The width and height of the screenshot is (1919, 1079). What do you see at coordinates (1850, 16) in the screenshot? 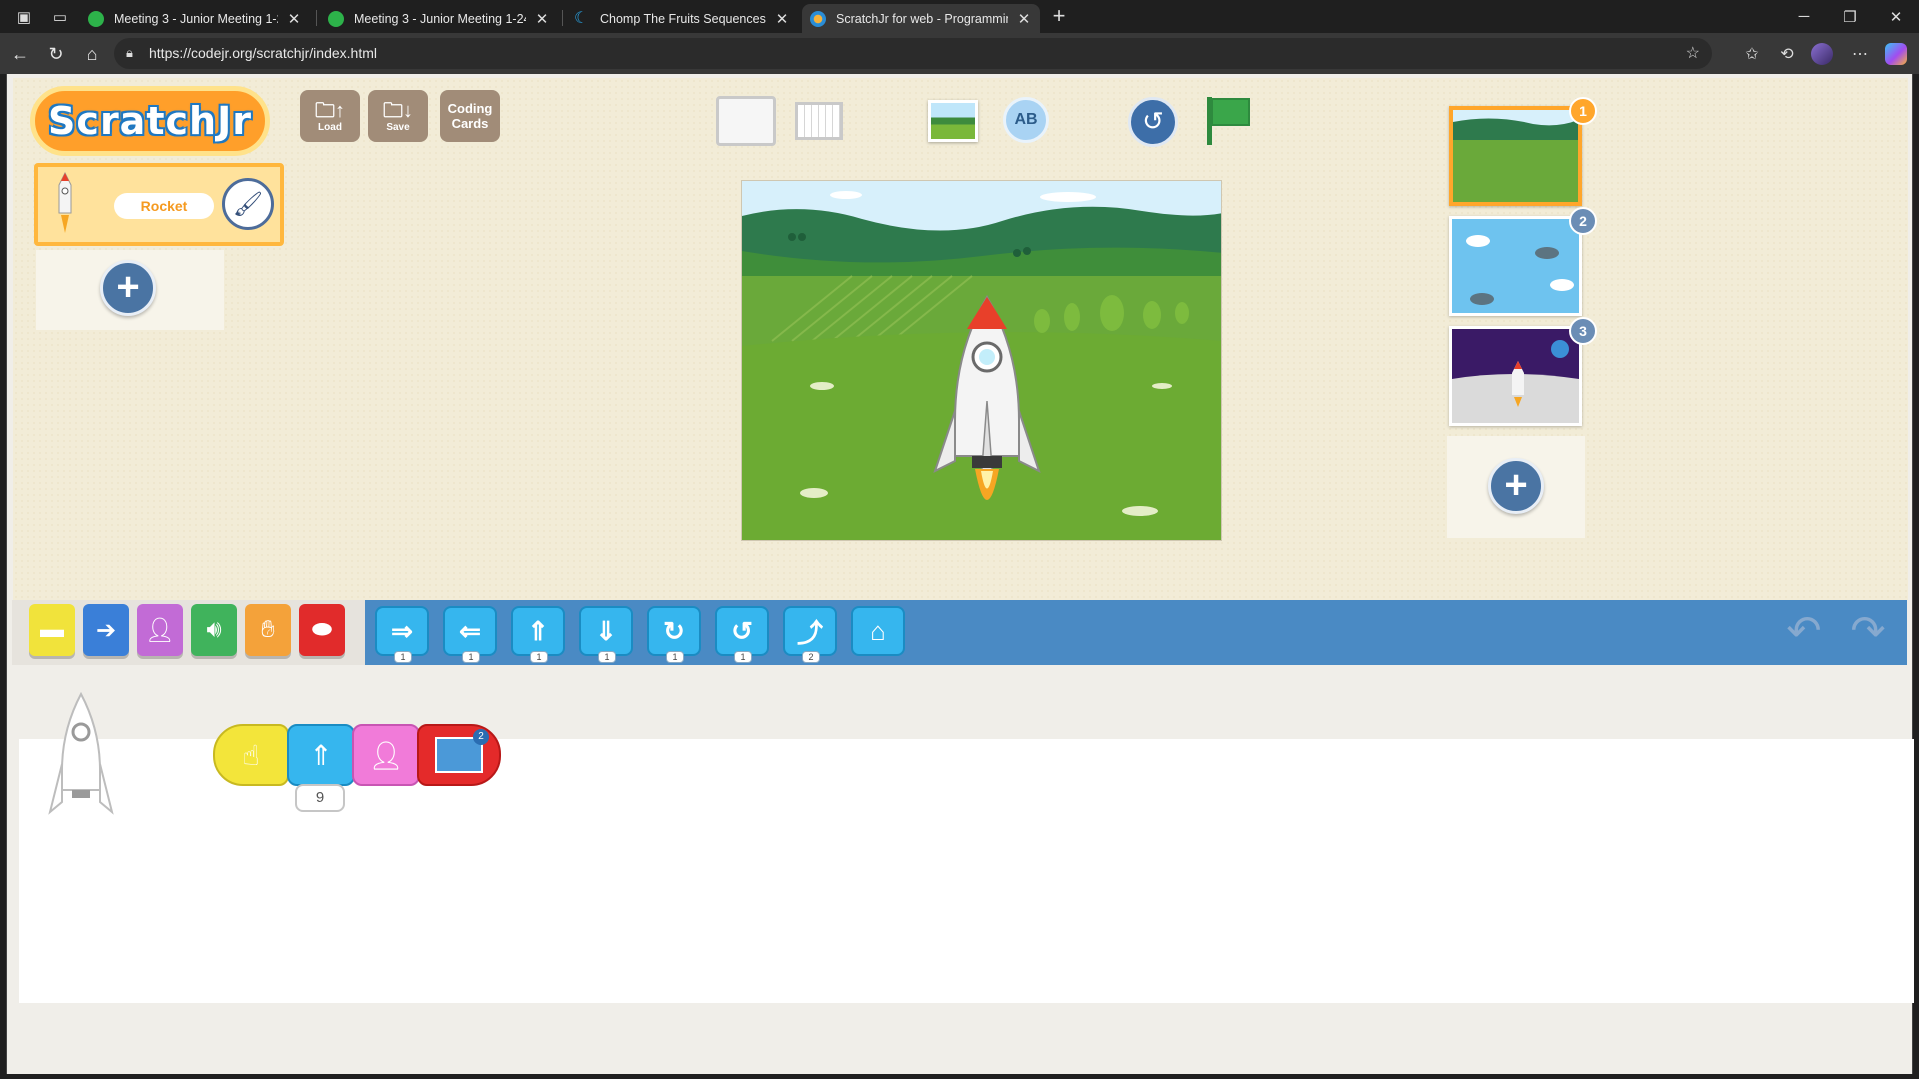
I see `restore-icon: ❐` at bounding box center [1850, 16].